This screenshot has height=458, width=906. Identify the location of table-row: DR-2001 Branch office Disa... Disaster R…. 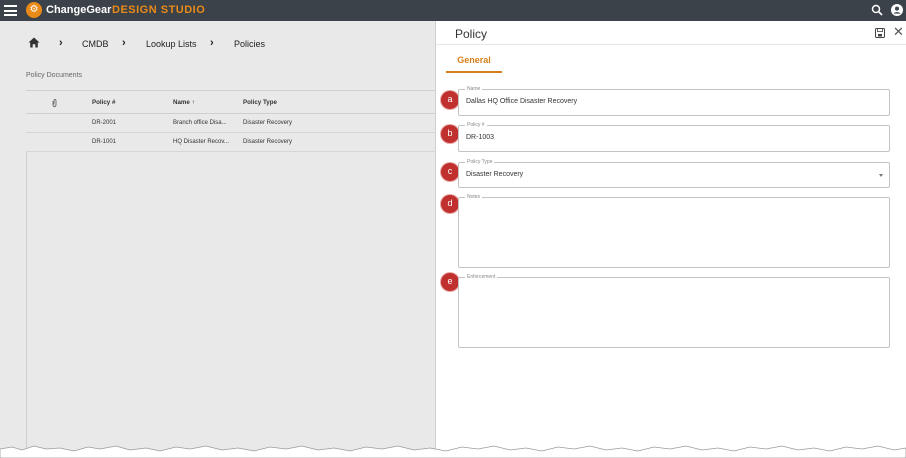
(230, 123).